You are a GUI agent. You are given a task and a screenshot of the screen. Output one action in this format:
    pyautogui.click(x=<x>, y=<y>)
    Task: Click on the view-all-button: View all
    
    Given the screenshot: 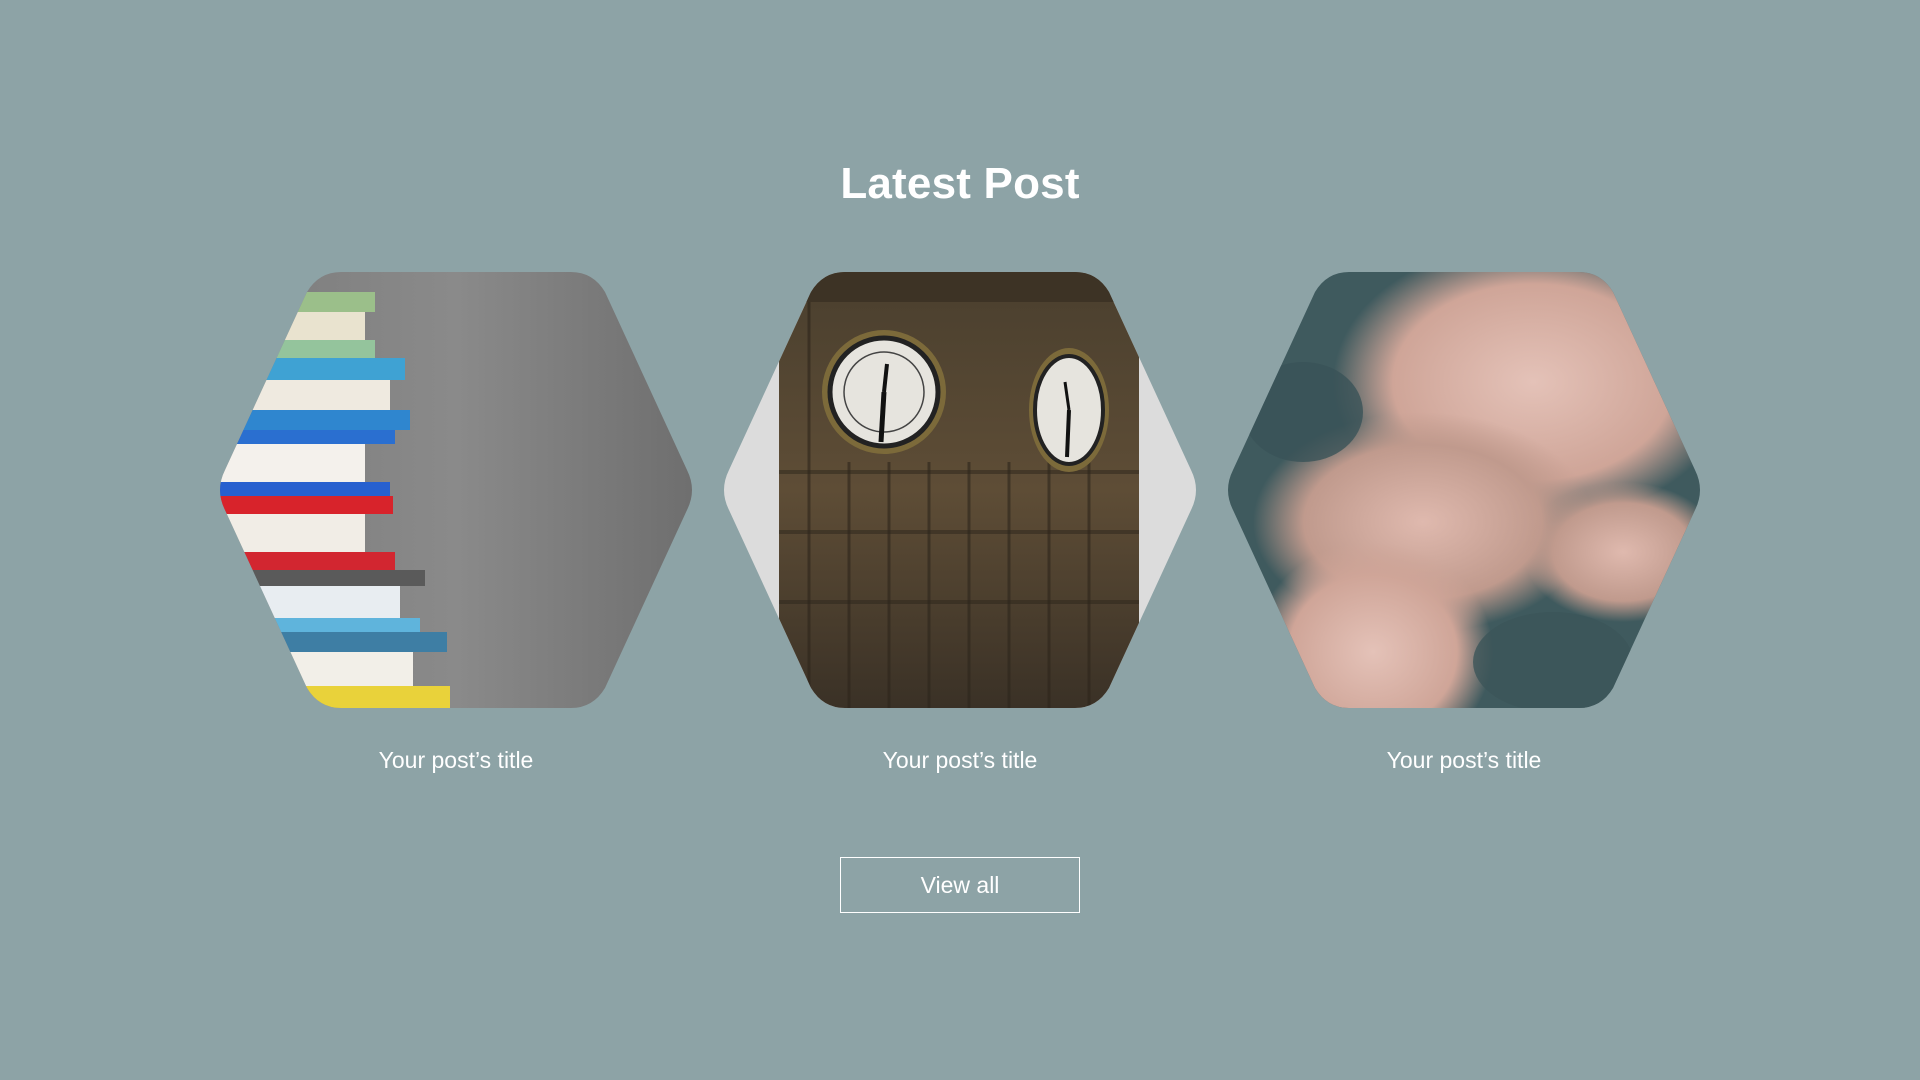 What is the action you would take?
    pyautogui.click(x=960, y=885)
    